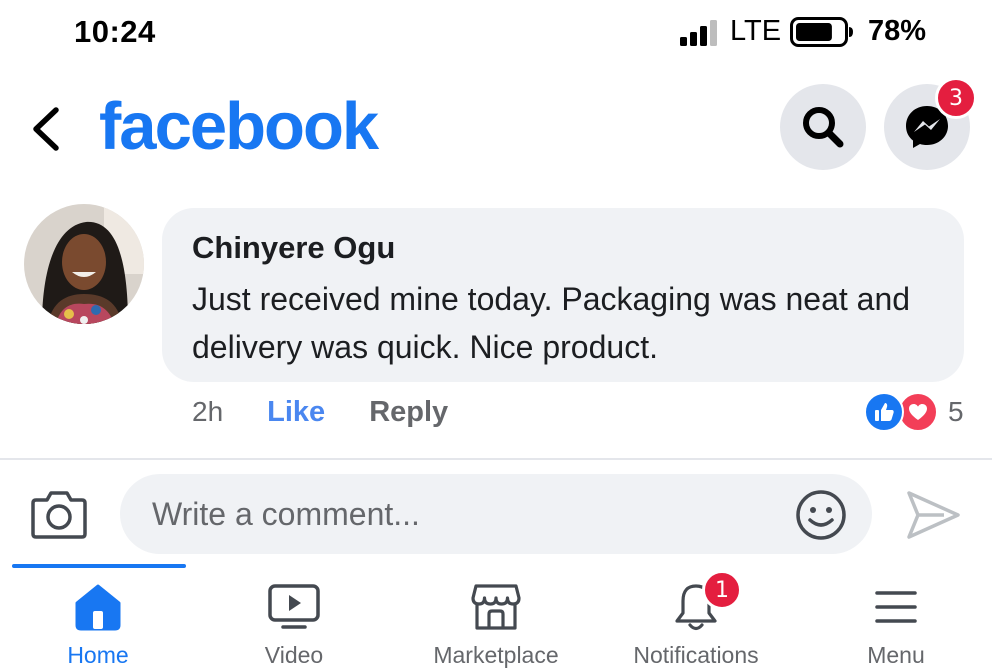 This screenshot has width=992, height=672. Describe the element at coordinates (956, 411) in the screenshot. I see `reaction-count: 5` at that location.